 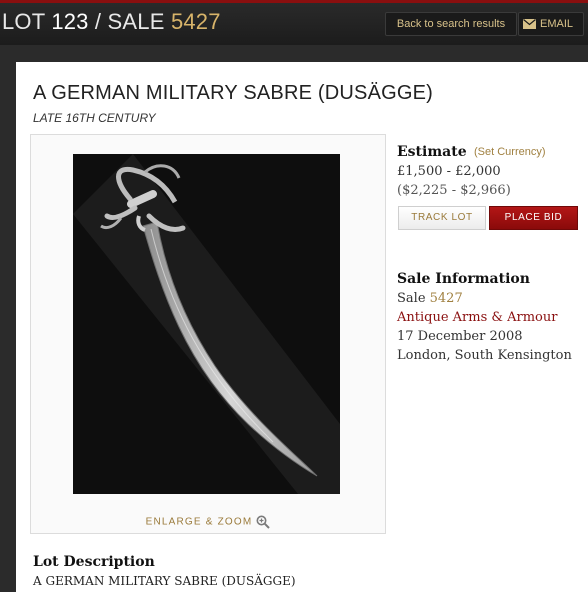 What do you see at coordinates (529, 24) in the screenshot?
I see `envelope-icon` at bounding box center [529, 24].